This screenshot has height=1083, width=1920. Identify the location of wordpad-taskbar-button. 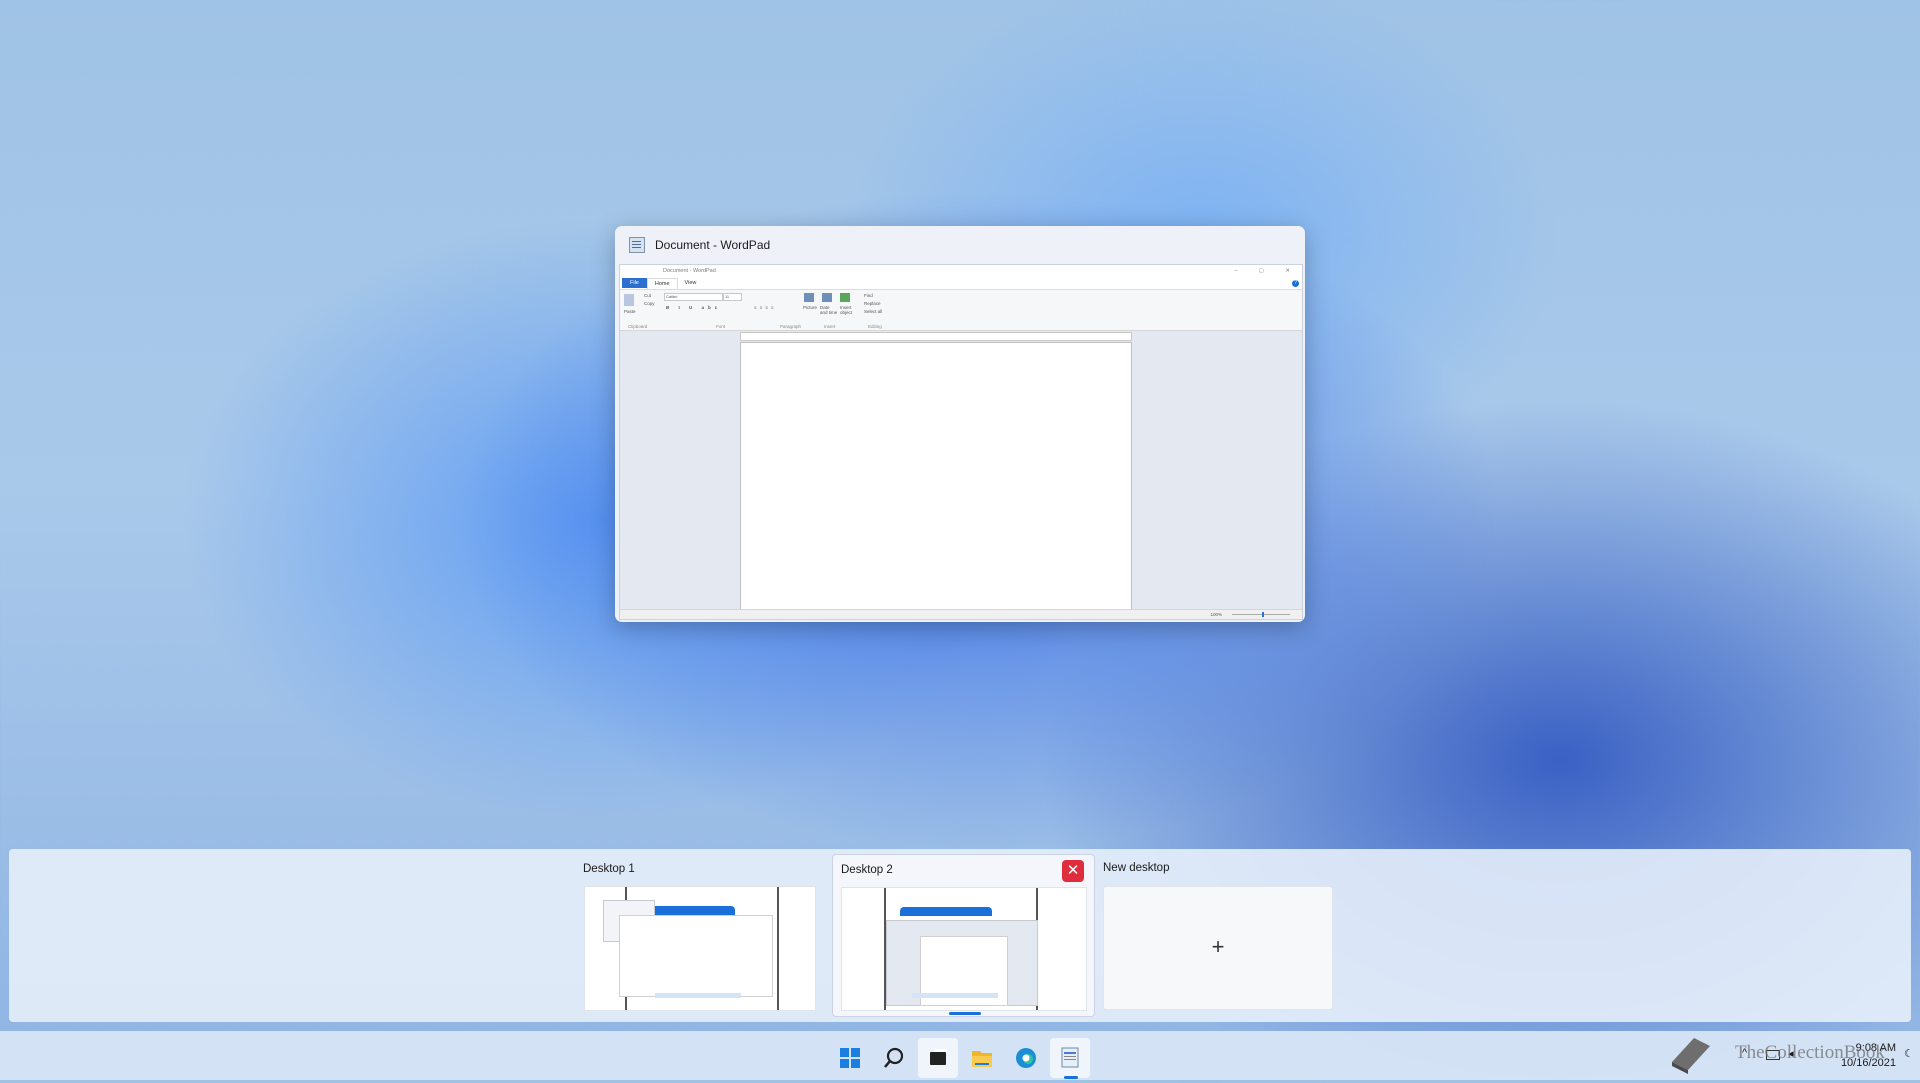
(1070, 1058).